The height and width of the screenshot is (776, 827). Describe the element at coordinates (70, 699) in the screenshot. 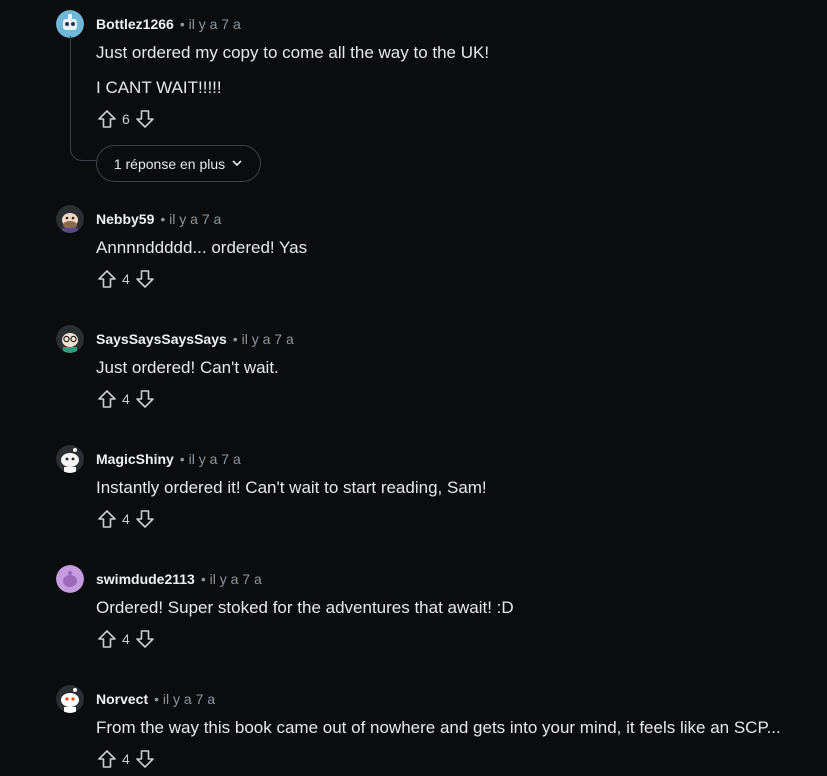

I see `snoo-avatar-default` at that location.